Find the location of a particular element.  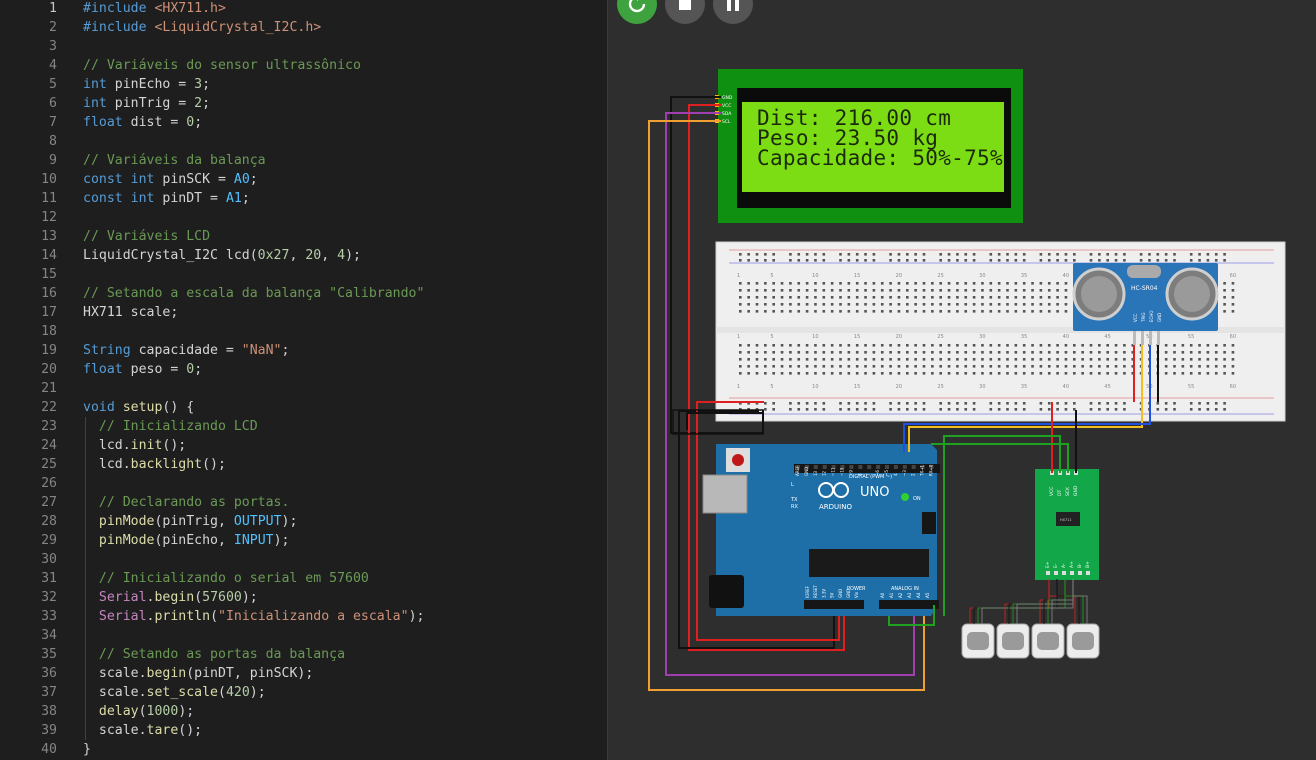

code-line: 13 // Variáveis LCD is located at coordinates (303, 236).